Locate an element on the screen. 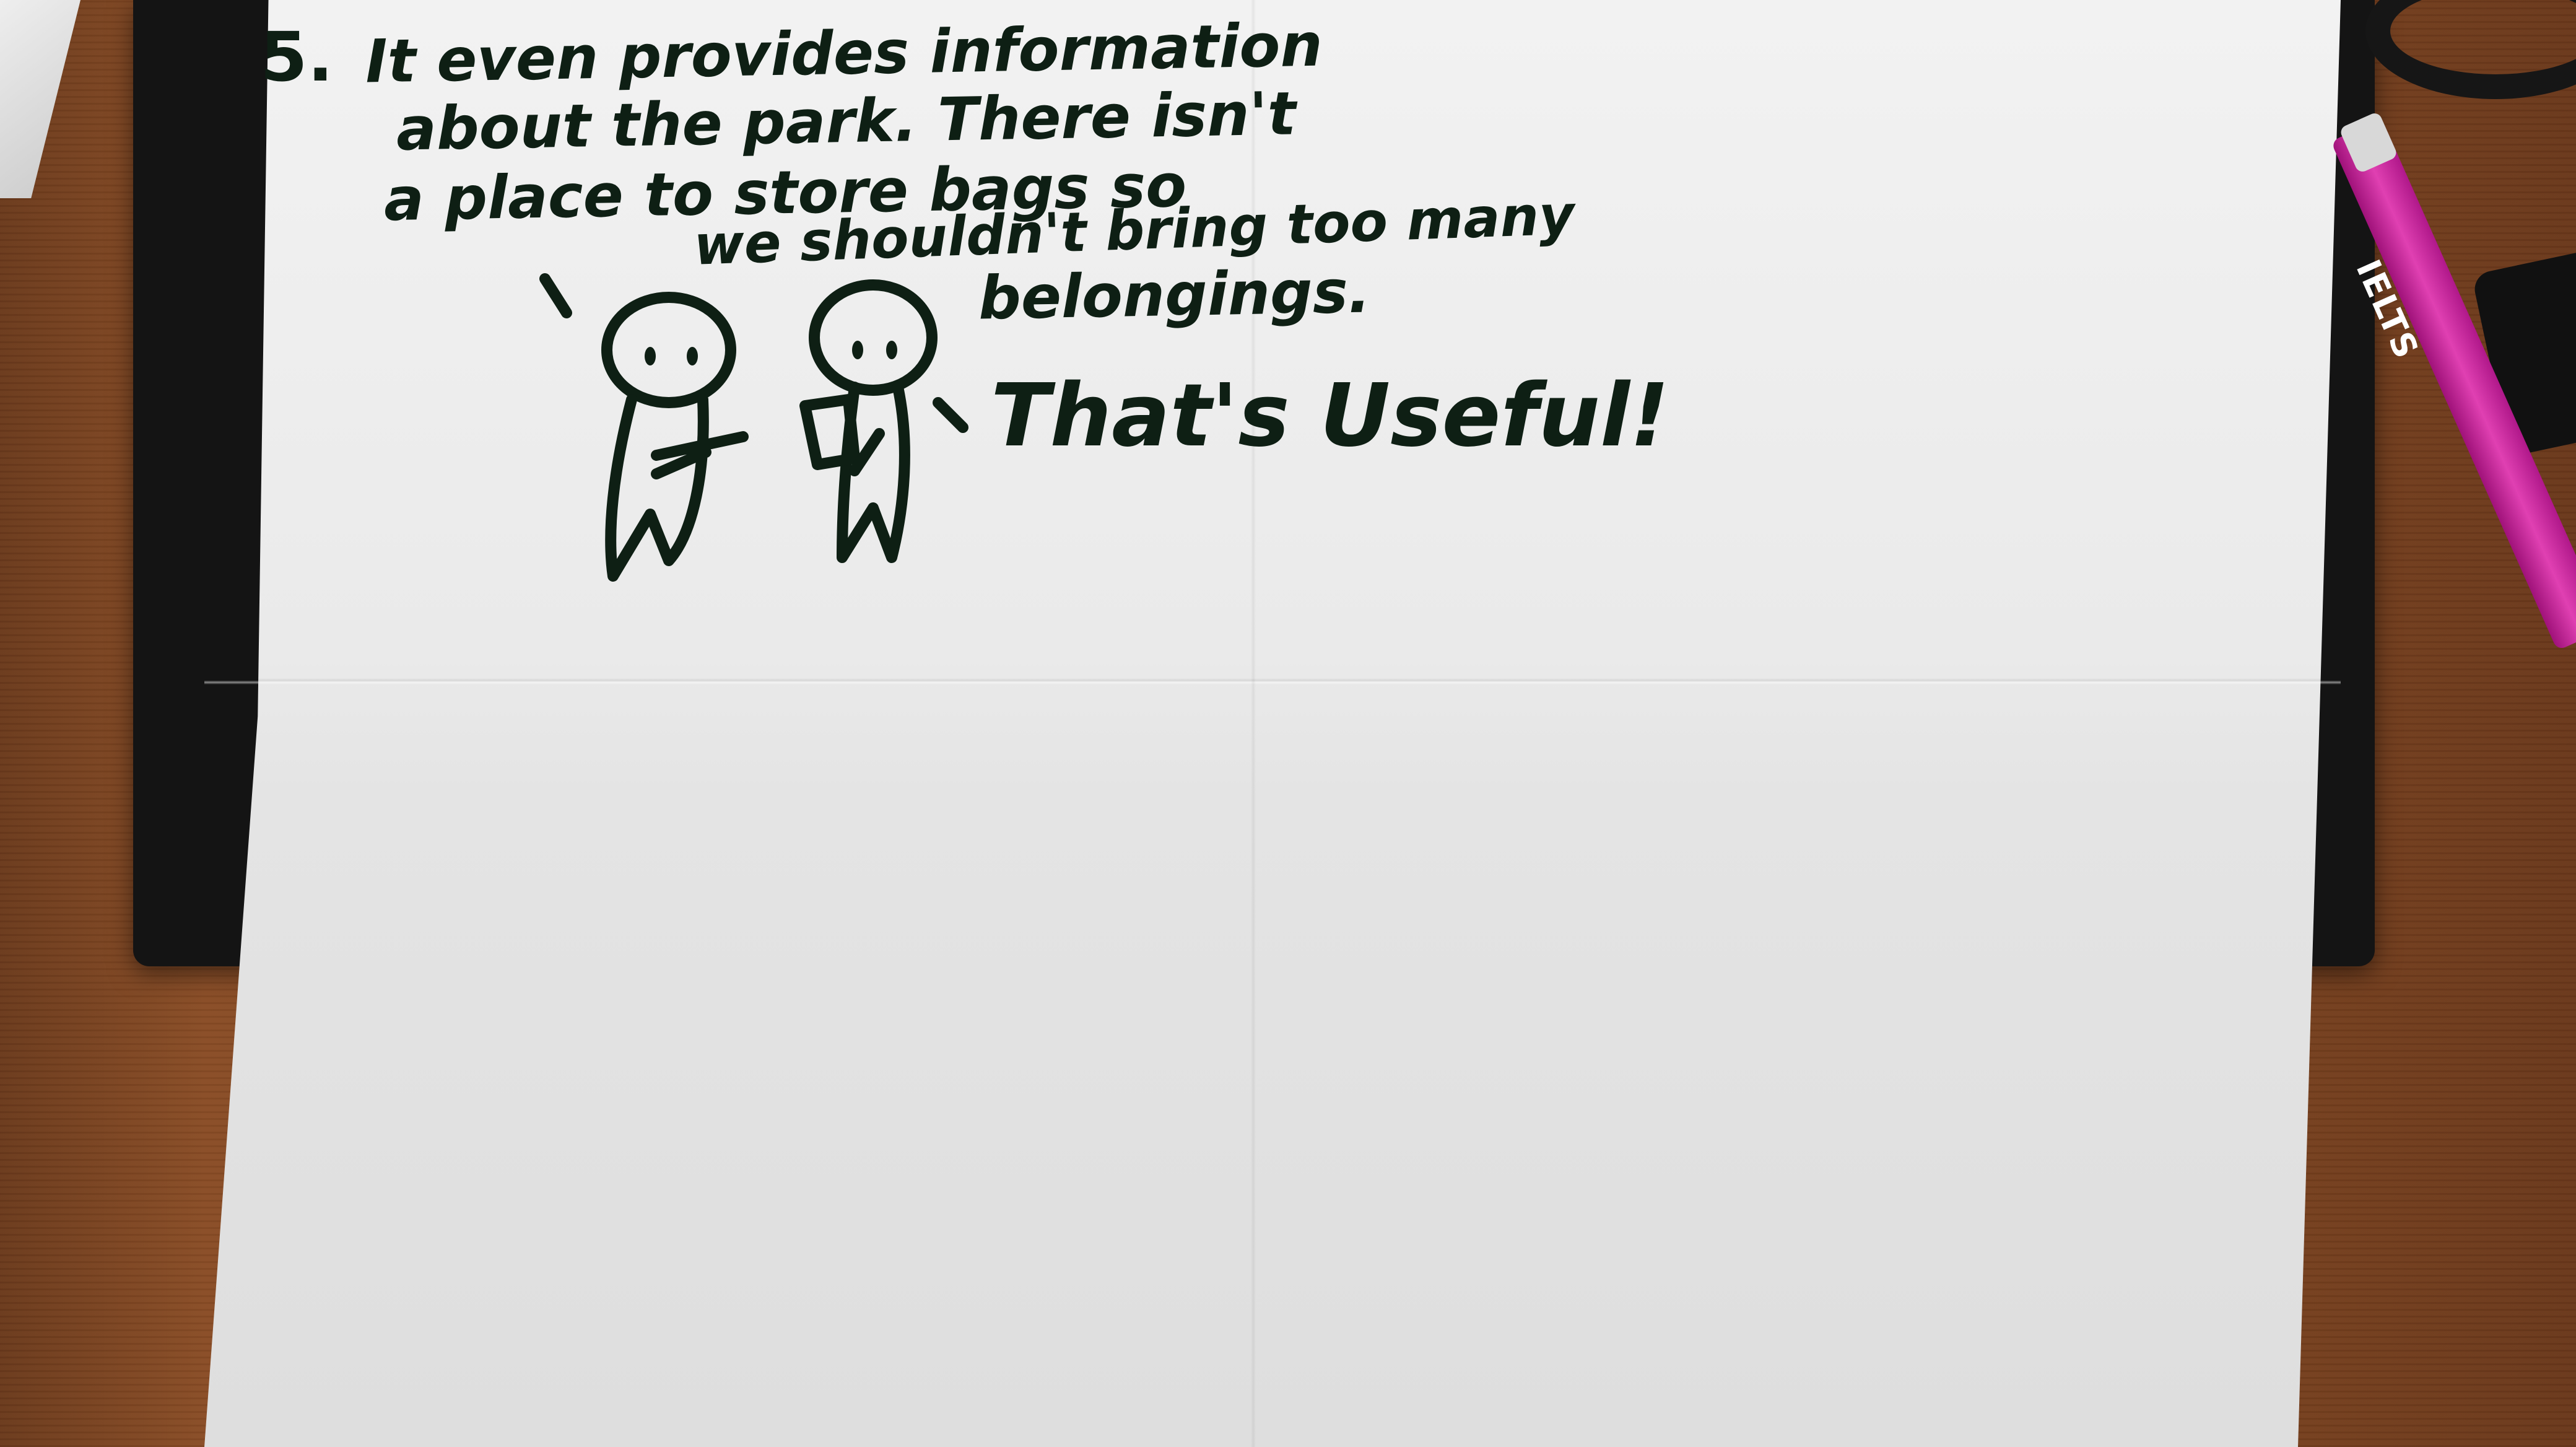 Image resolution: width=2576 pixels, height=1447 pixels. right-figure-head is located at coordinates (873, 338).